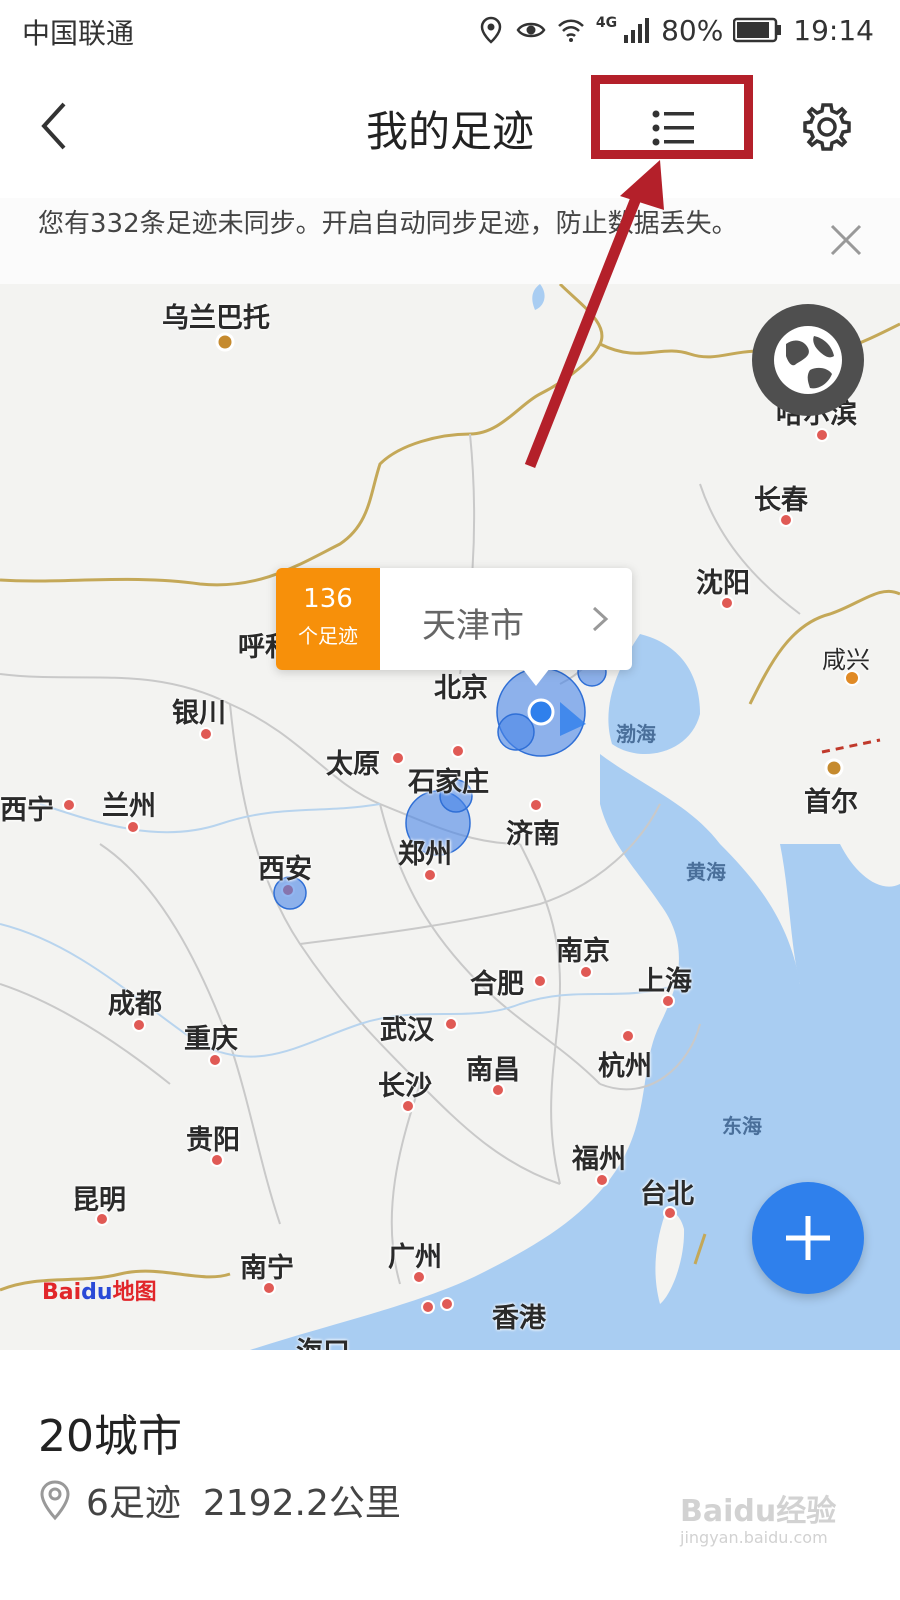 Image resolution: width=900 pixels, height=1600 pixels. What do you see at coordinates (665, 981) in the screenshot?
I see `city-label: 上海` at bounding box center [665, 981].